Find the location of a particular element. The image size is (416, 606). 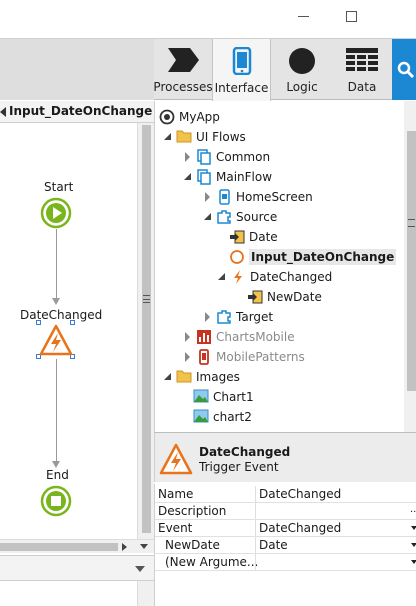

folder-icon is located at coordinates (184, 137).